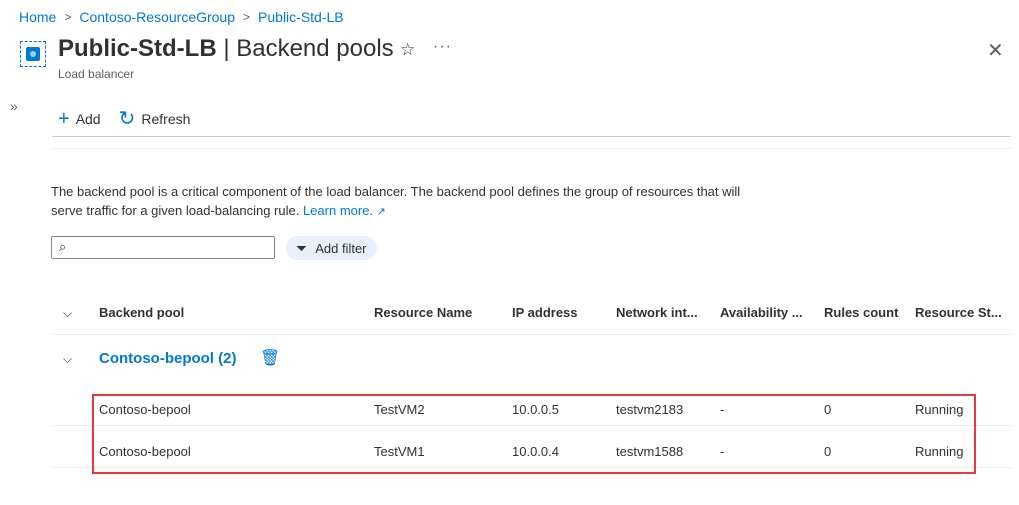 Image resolution: width=1019 pixels, height=505 pixels. What do you see at coordinates (33, 54) in the screenshot?
I see `load-balancer-icon` at bounding box center [33, 54].